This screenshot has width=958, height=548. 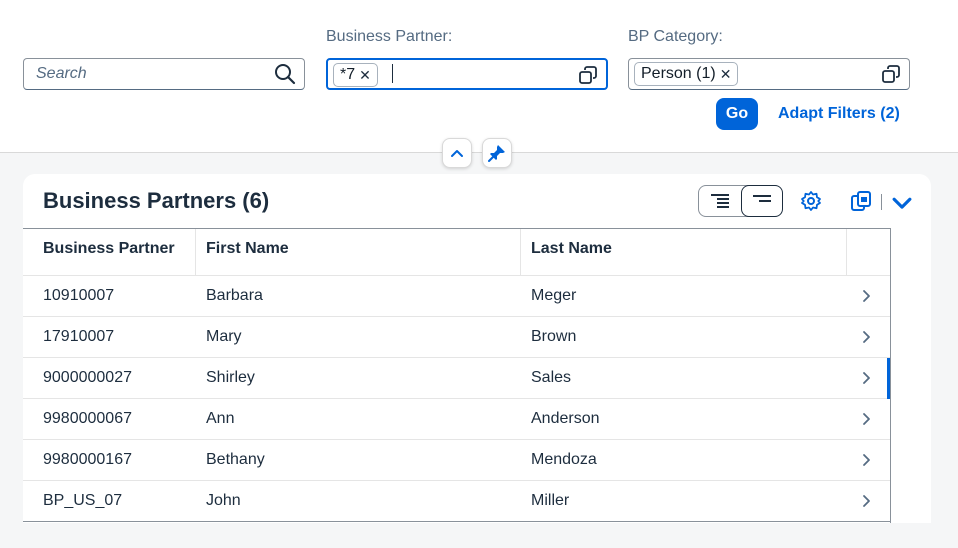 I want to click on table-cell-first: Bethany, so click(x=235, y=459).